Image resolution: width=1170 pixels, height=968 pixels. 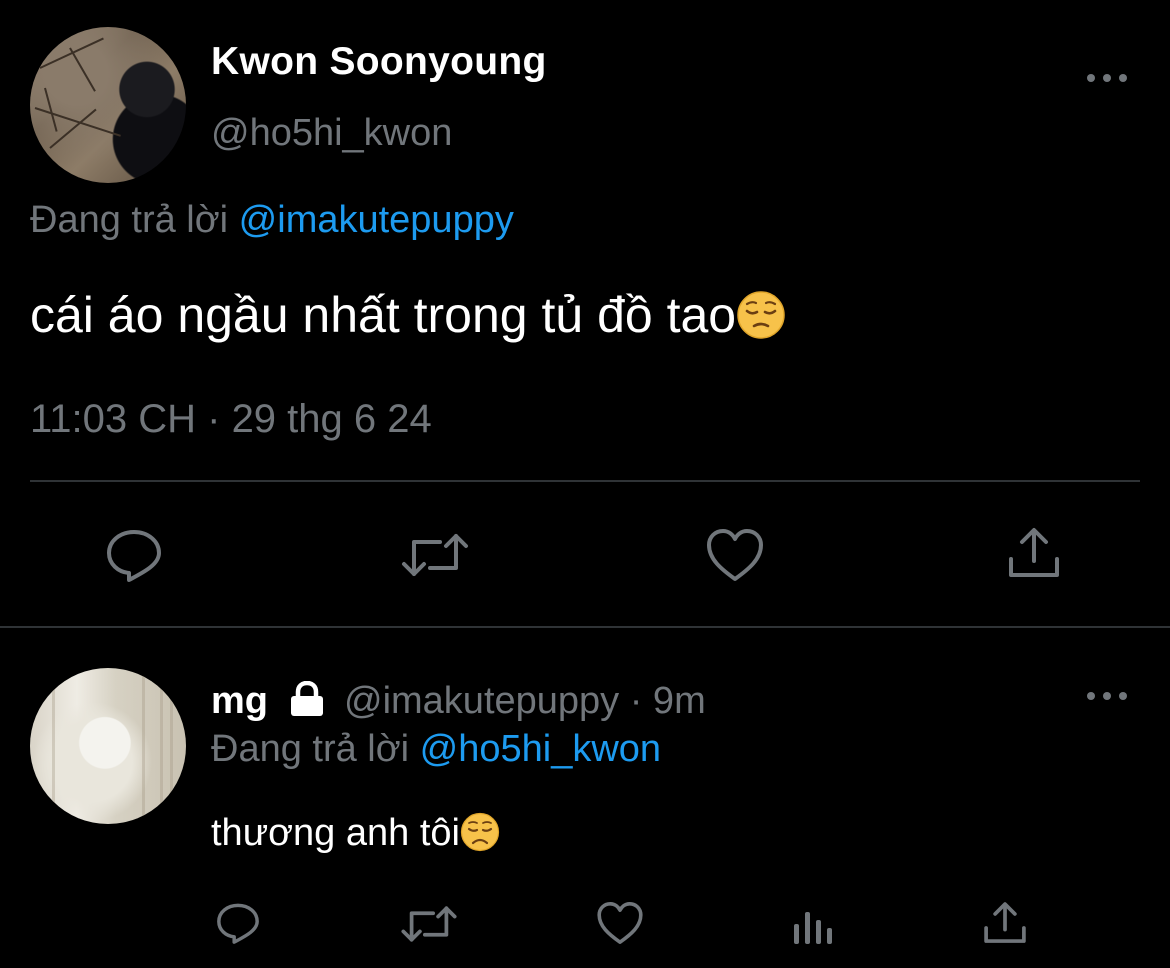 What do you see at coordinates (231, 419) in the screenshot?
I see `tweet-timestamp: 11:03 CH · 29 thg 6 24` at bounding box center [231, 419].